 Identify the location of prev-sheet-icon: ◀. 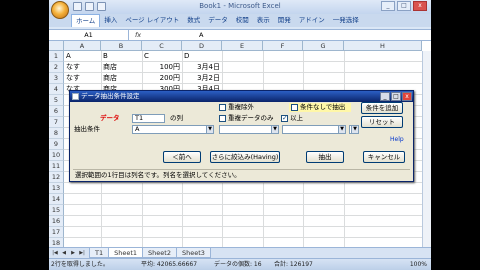
(64, 253).